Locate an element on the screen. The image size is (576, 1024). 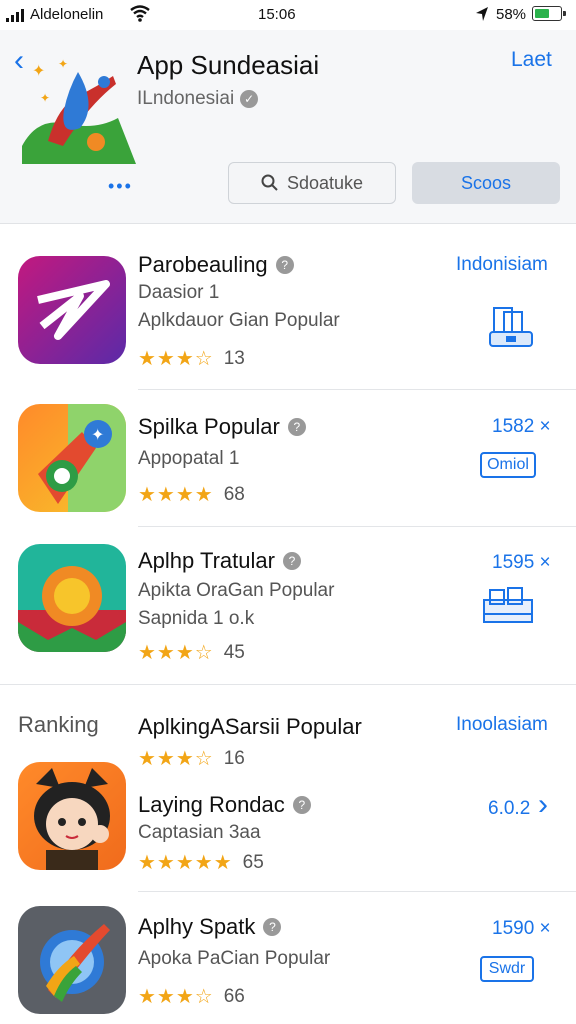
rating: ★★★☆ 16 is located at coordinates (191, 758).